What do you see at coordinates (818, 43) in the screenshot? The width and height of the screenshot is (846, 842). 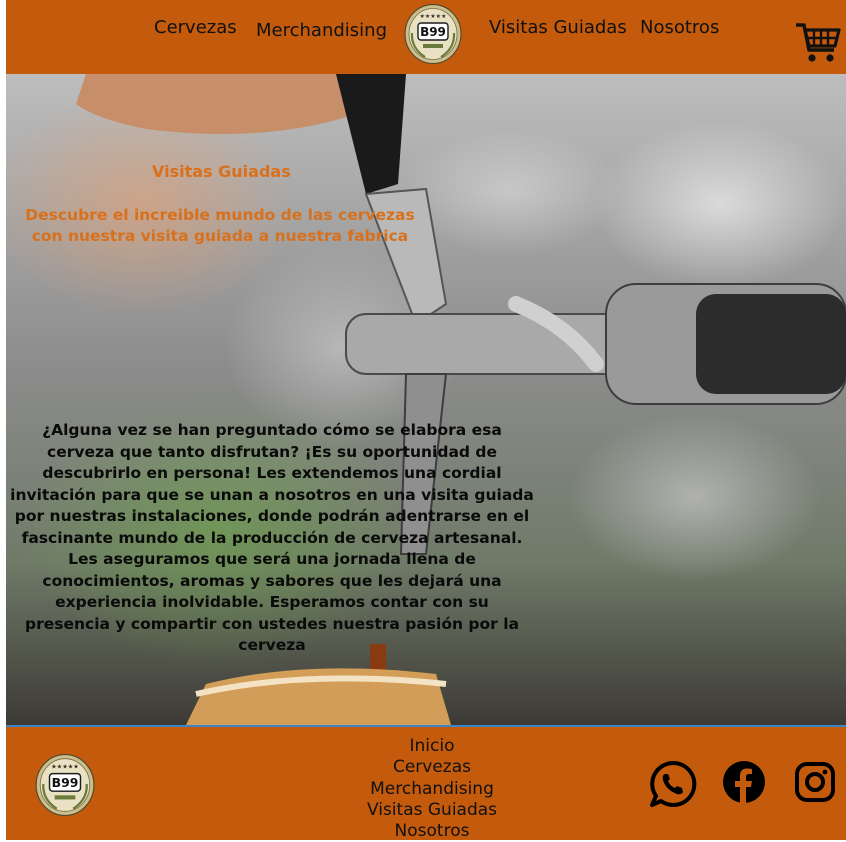 I see `shopping-cart-icon` at bounding box center [818, 43].